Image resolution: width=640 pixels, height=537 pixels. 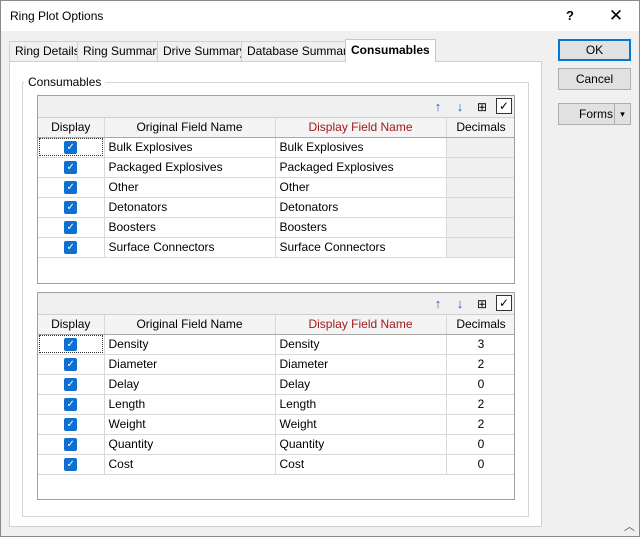 I want to click on table-row: ✓ Packaged Explosives Packaged Explosives, so click(x=276, y=167).